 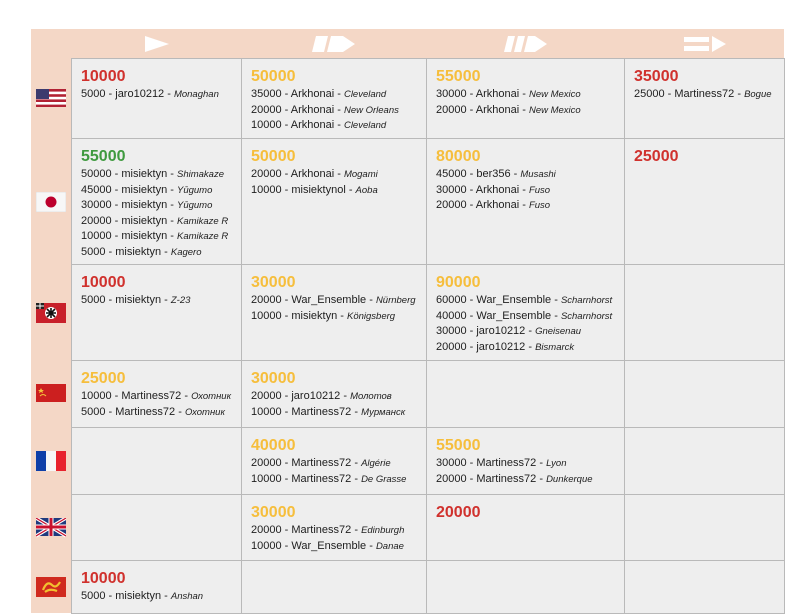 I want to click on contribution-entry: 20000 - Arkhonai - Fuso, so click(x=527, y=206).